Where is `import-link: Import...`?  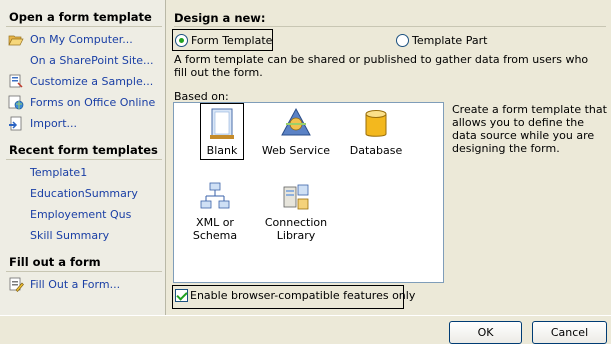 import-link: Import... is located at coordinates (53, 123).